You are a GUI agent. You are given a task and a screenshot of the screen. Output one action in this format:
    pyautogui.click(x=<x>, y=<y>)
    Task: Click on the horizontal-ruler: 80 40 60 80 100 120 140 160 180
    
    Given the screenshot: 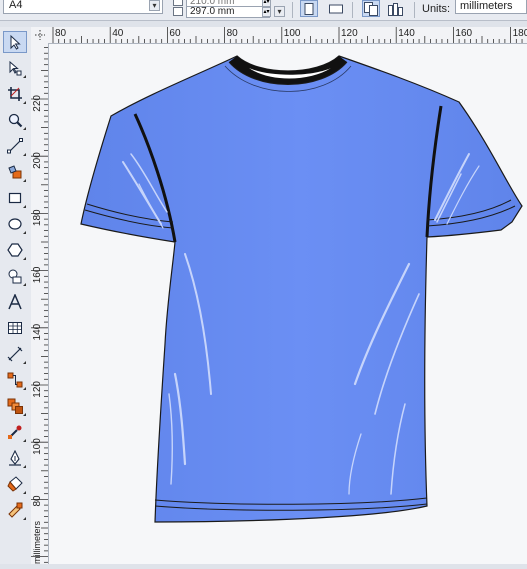 What is the action you would take?
    pyautogui.click(x=287, y=35)
    